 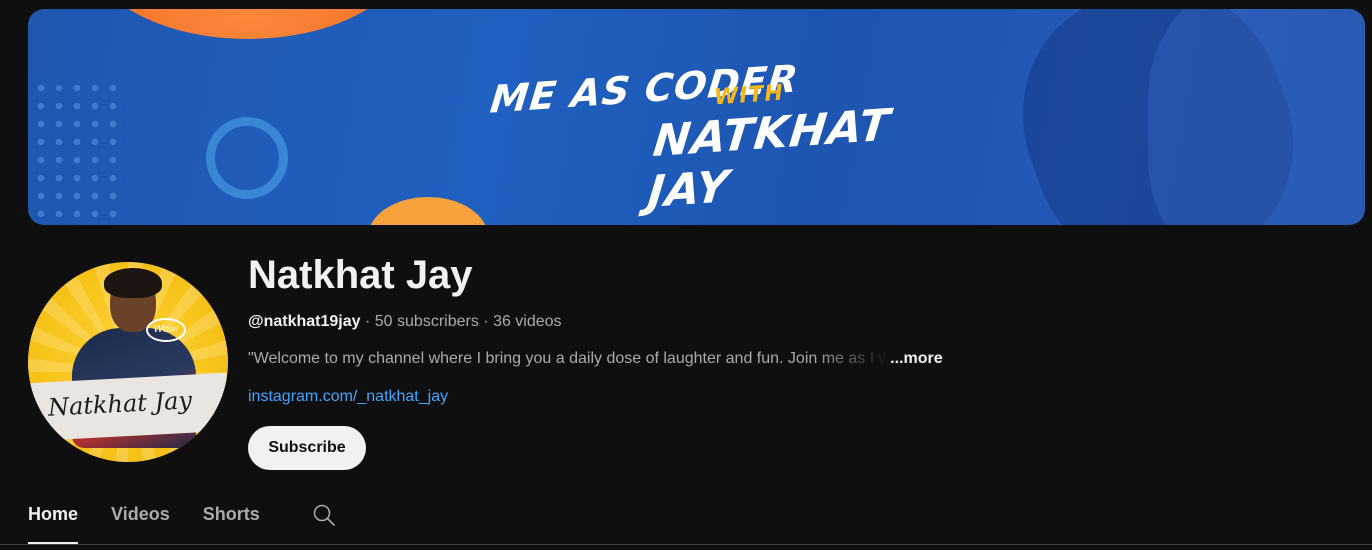 I want to click on channel-handle: @natkhat19jay, so click(x=304, y=321).